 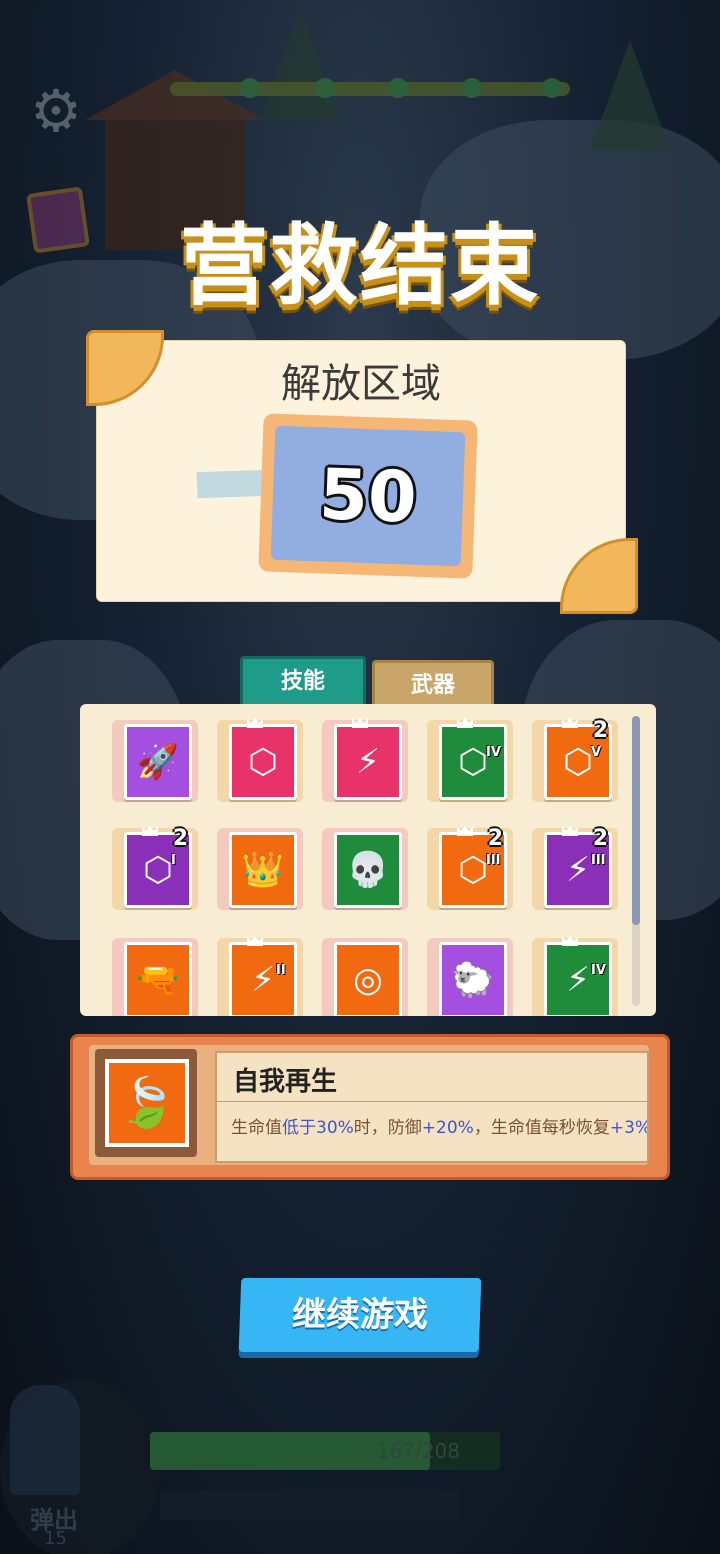 What do you see at coordinates (281, 970) in the screenshot?
I see `skill-tier: II` at bounding box center [281, 970].